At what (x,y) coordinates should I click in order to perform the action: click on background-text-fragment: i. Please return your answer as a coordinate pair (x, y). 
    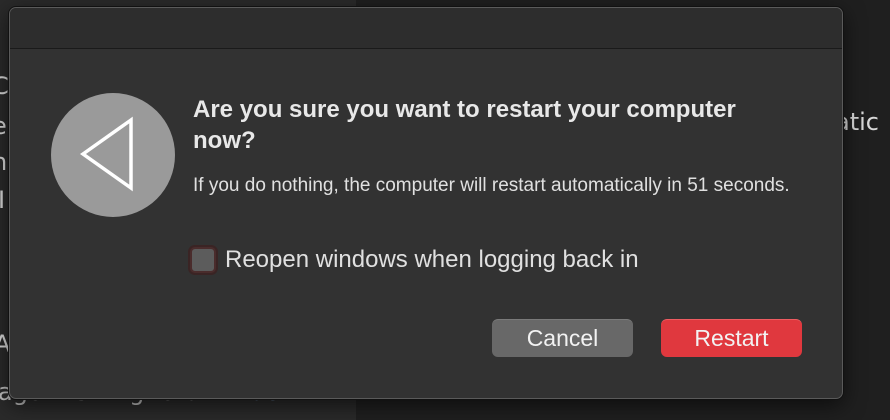
    Looking at the image, I should click on (0, 20).